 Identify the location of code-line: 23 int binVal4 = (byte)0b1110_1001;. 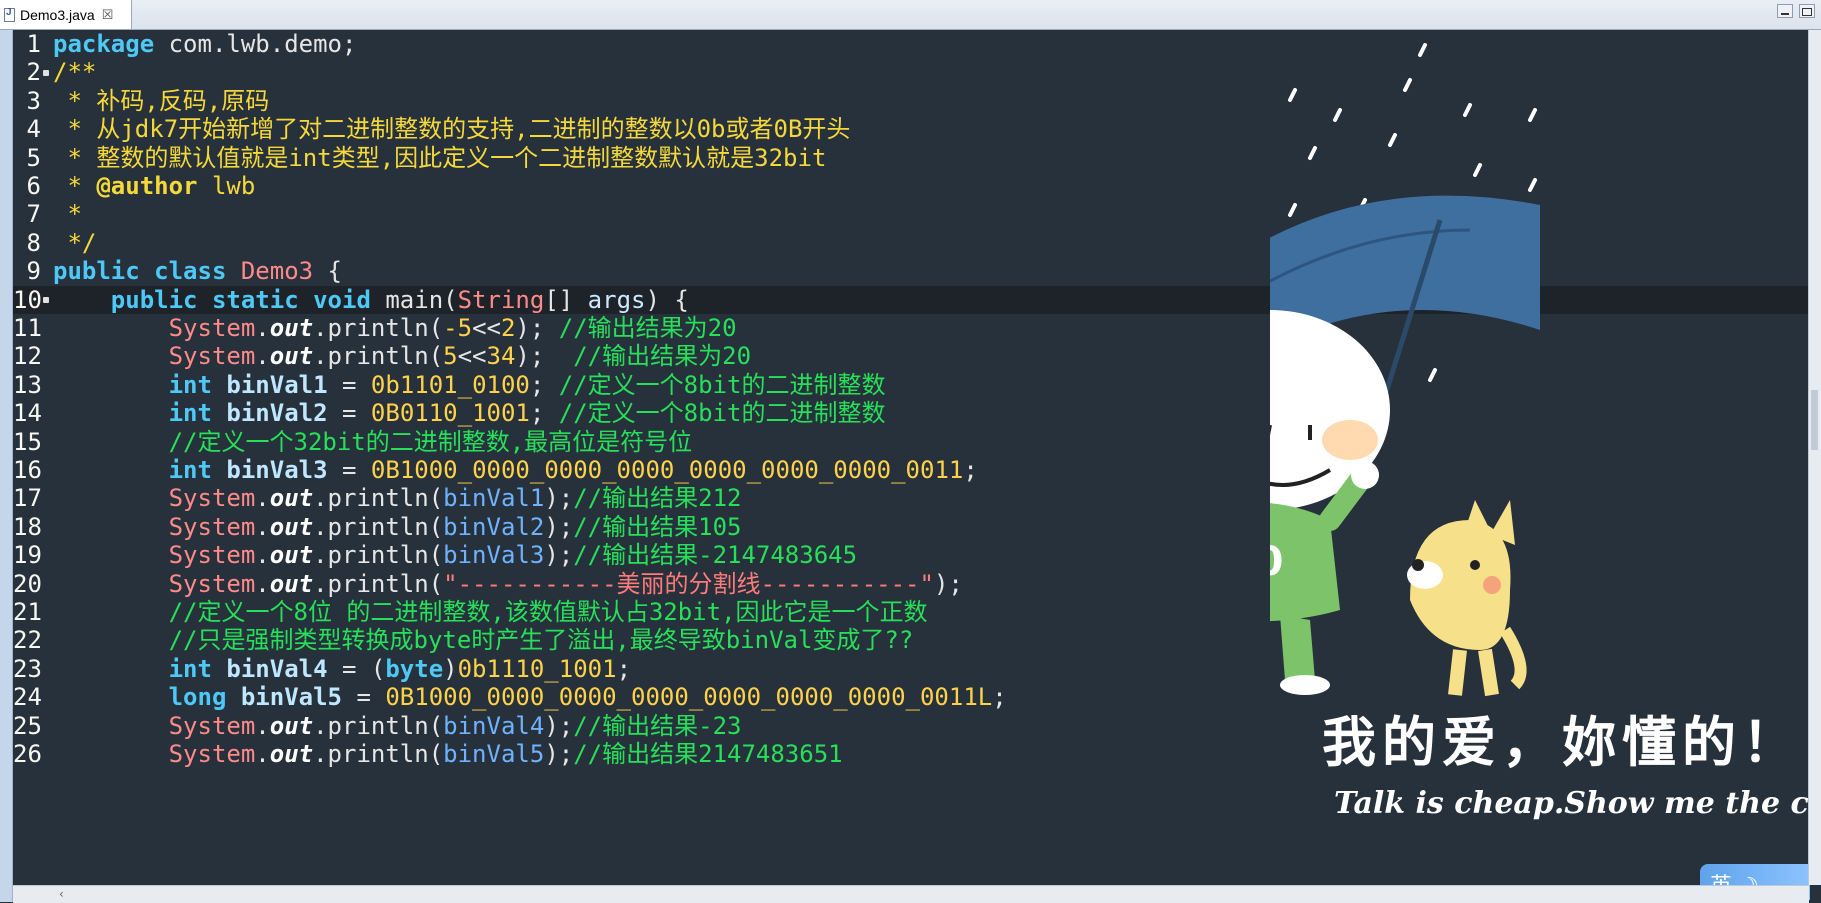
(911, 669).